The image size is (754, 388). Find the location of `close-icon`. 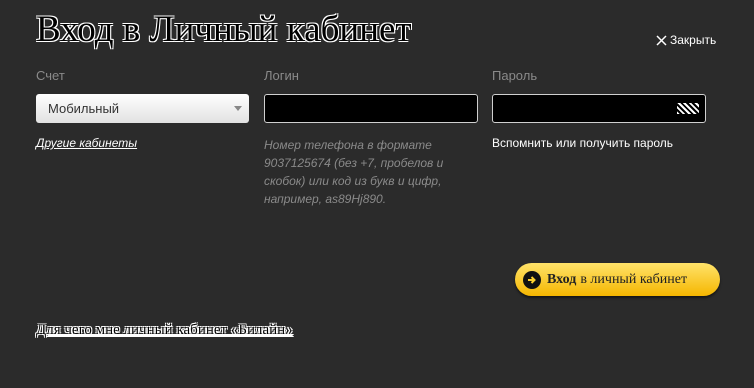

close-icon is located at coordinates (661, 40).